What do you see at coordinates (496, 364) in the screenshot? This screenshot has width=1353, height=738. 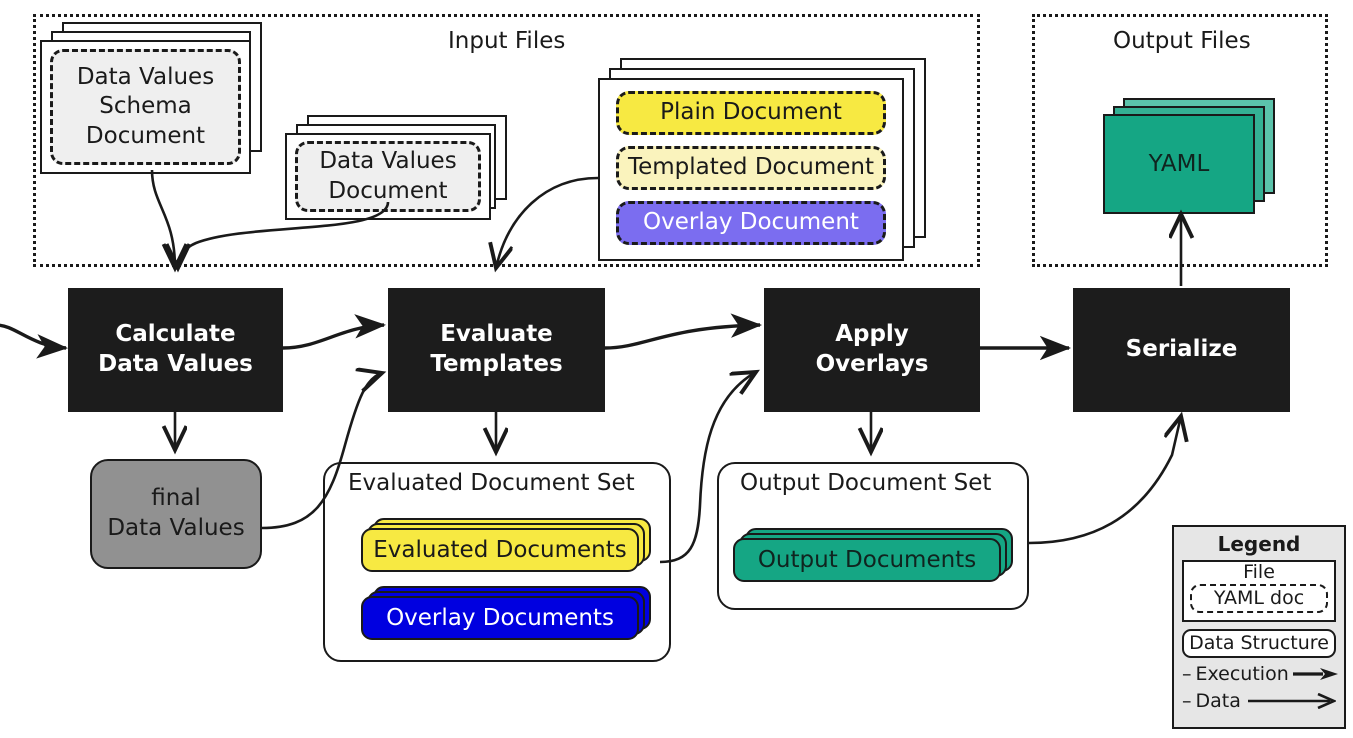 I see `process-line-2: Templates` at bounding box center [496, 364].